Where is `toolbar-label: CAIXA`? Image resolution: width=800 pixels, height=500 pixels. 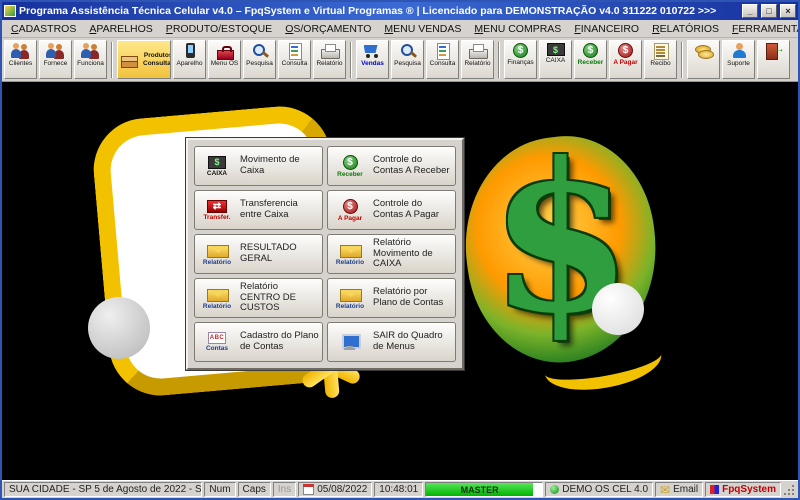
toolbar-label: CAIXA is located at coordinates (555, 60).